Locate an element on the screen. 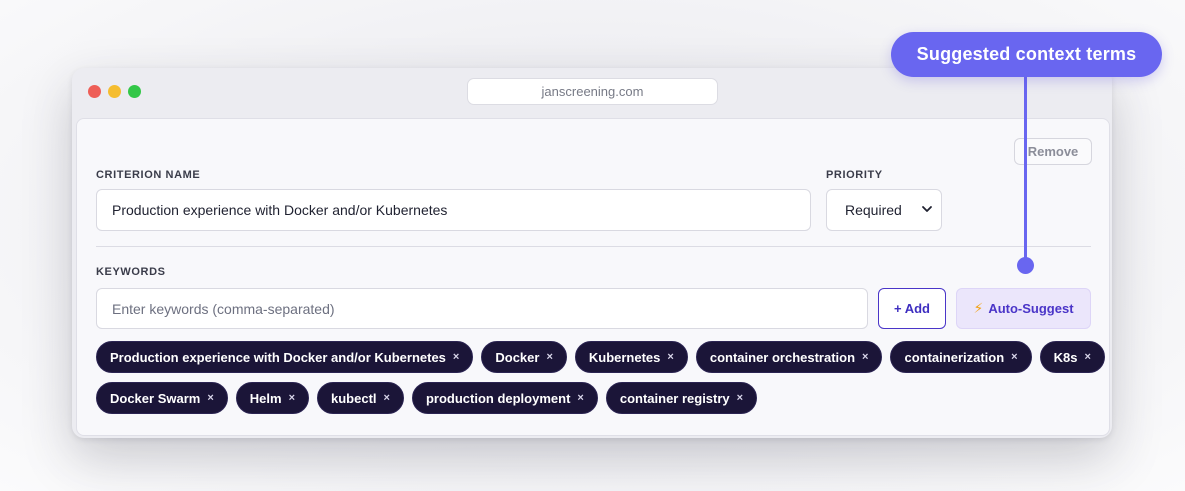 The width and height of the screenshot is (1185, 491). callout-connector is located at coordinates (1025, 171).